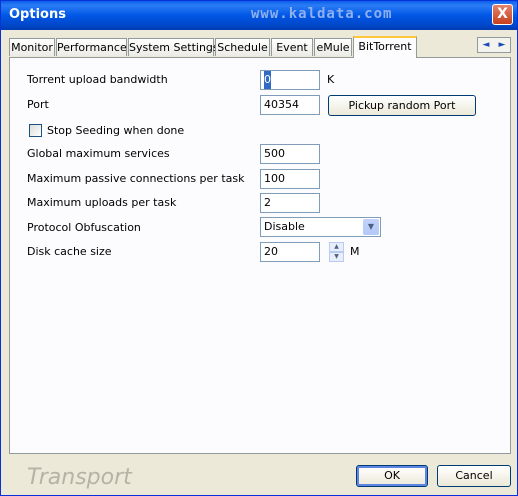 This screenshot has width=518, height=496. Describe the element at coordinates (290, 105) in the screenshot. I see `port-input: 40354` at that location.